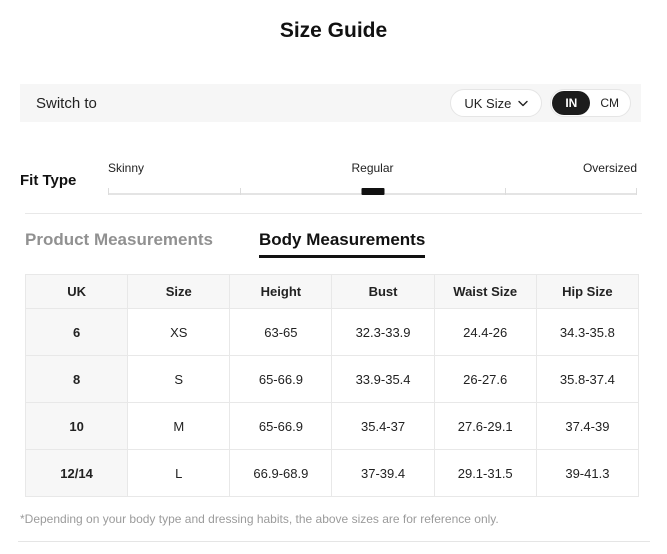  I want to click on table-header-row: UK Size Height Bust Waist Size Hip Size, so click(332, 291).